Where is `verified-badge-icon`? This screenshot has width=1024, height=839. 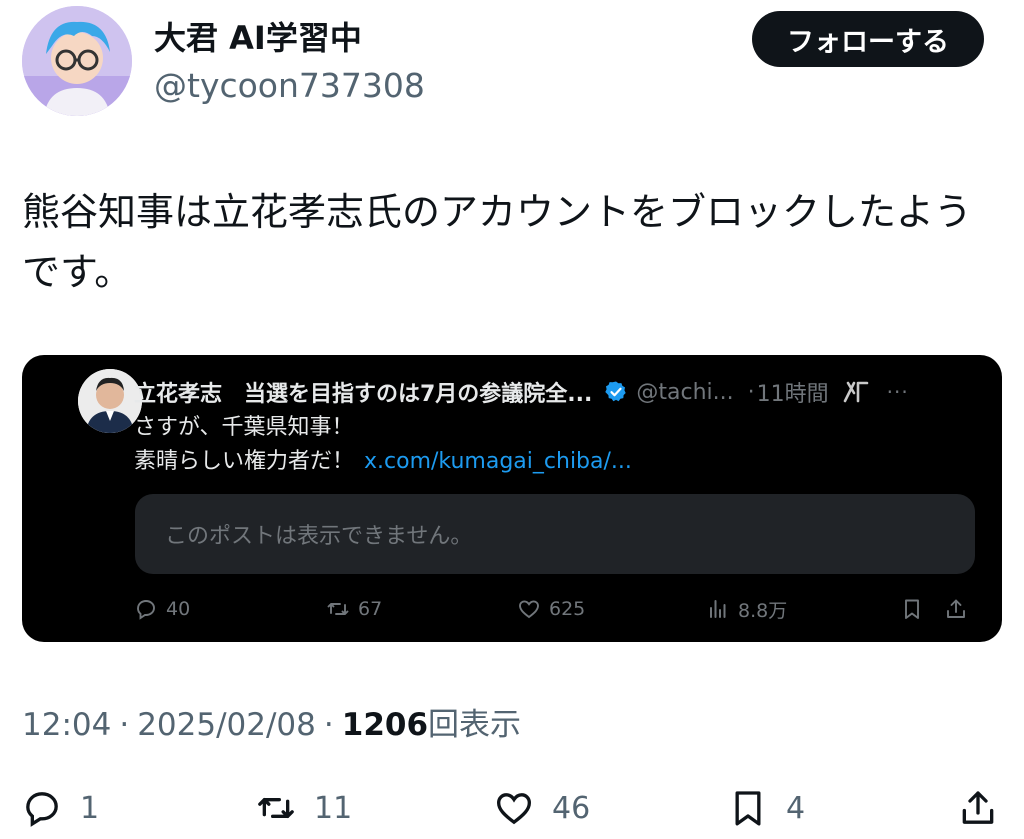
verified-badge-icon is located at coordinates (616, 391).